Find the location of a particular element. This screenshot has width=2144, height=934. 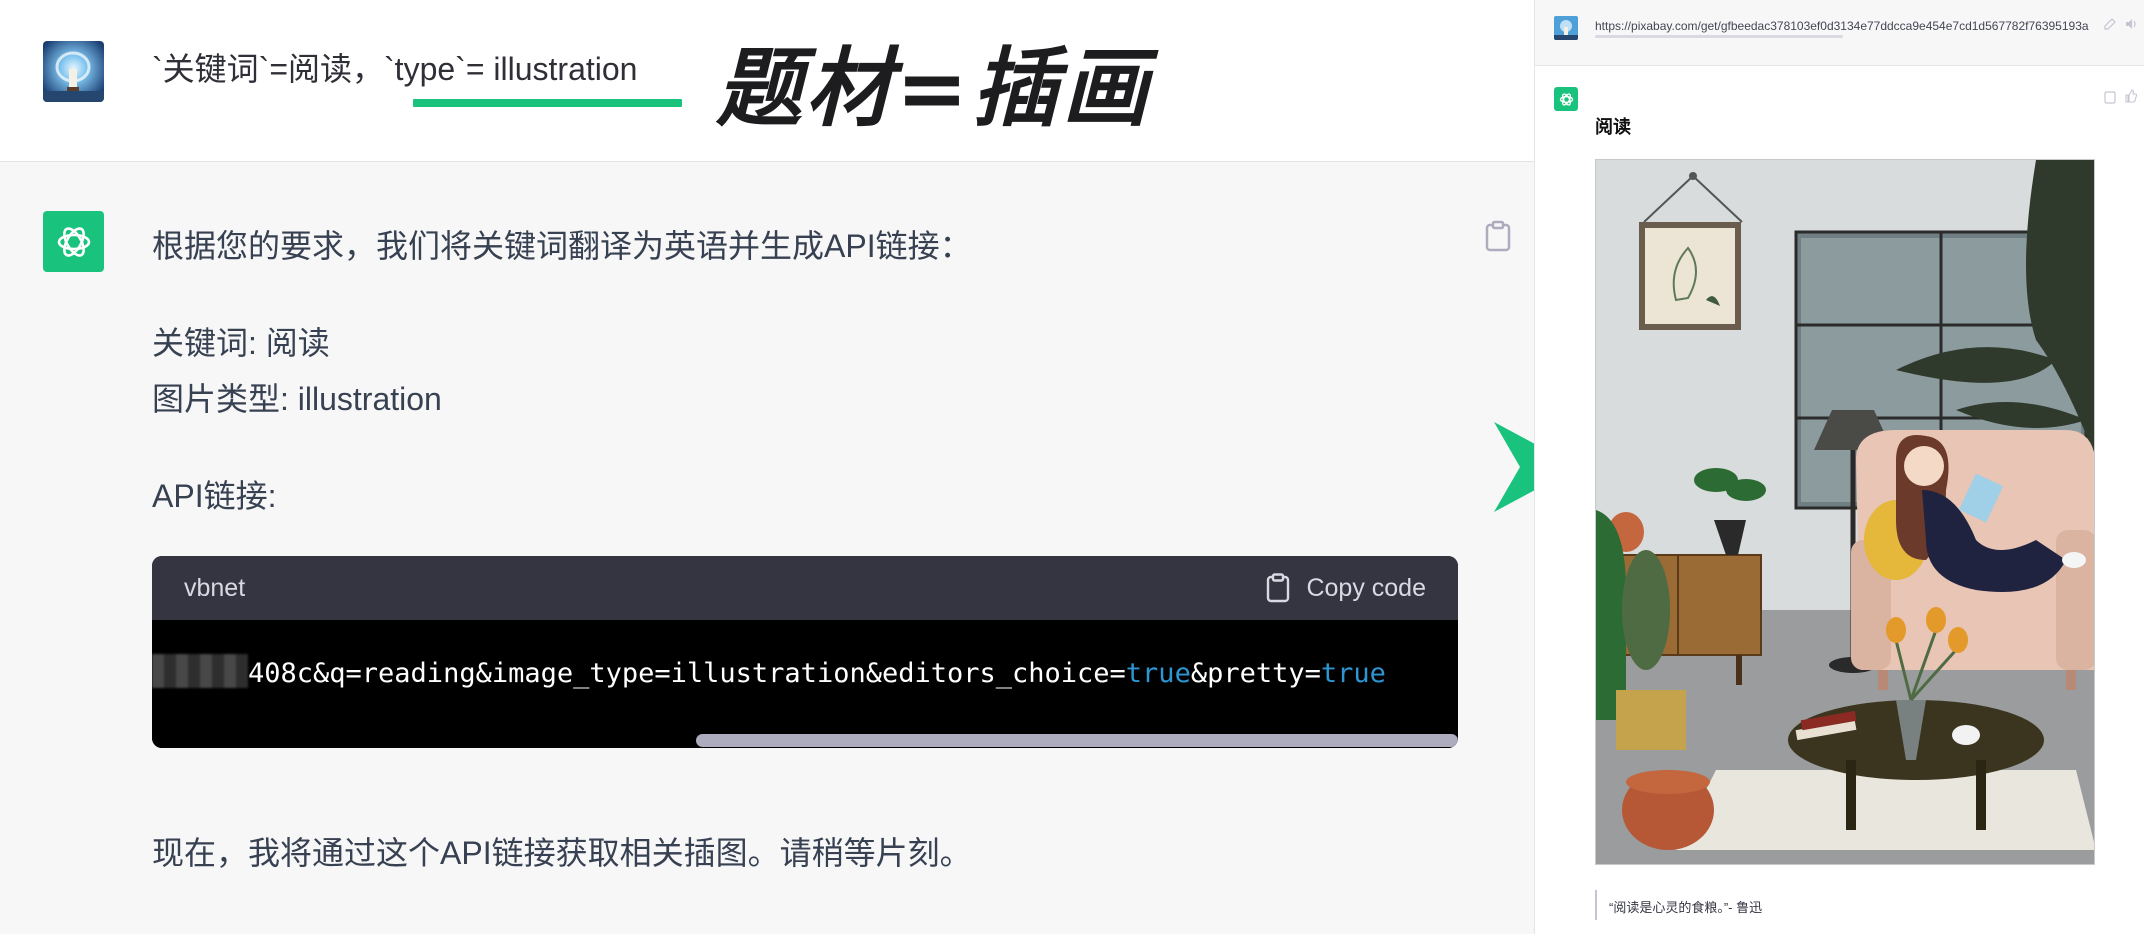

code-language: vbnet is located at coordinates (215, 587).